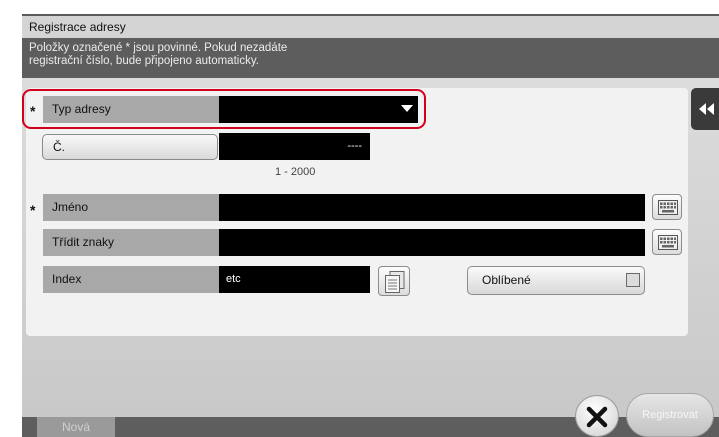 This screenshot has height=437, width=719. I want to click on highlight-ring, so click(224, 109).